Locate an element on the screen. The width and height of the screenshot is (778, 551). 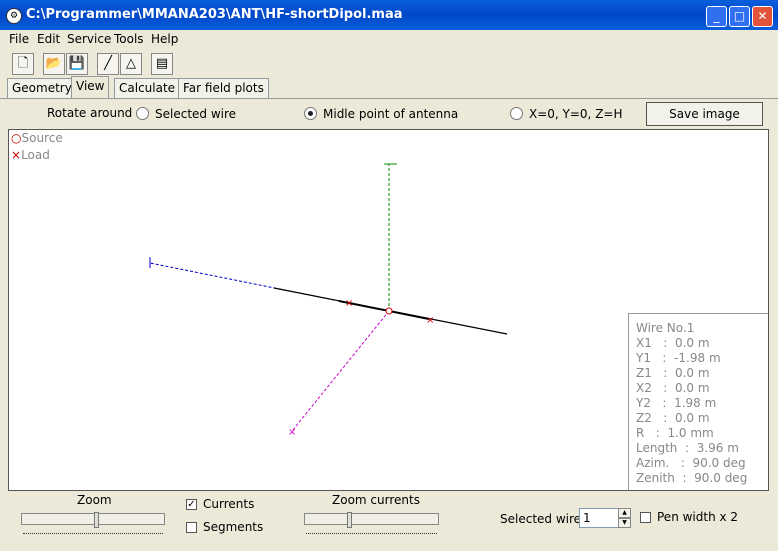
menu-tools: Tools is located at coordinates (129, 39).